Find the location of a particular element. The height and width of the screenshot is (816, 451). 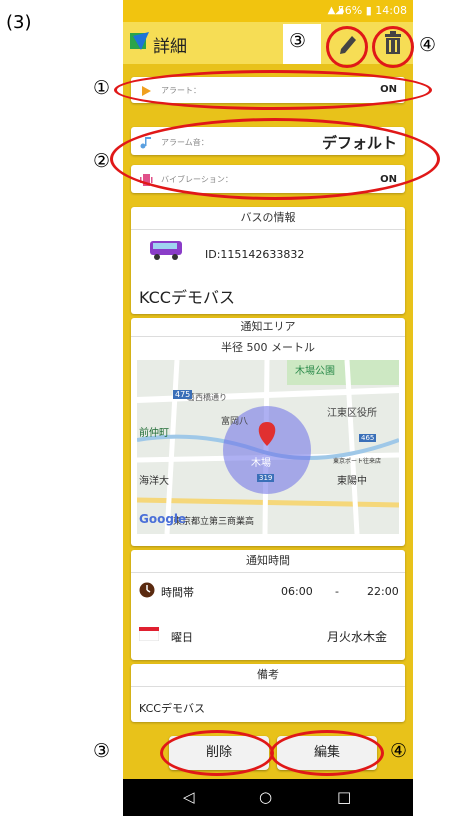

highlight-ring-pencil is located at coordinates (347, 47).